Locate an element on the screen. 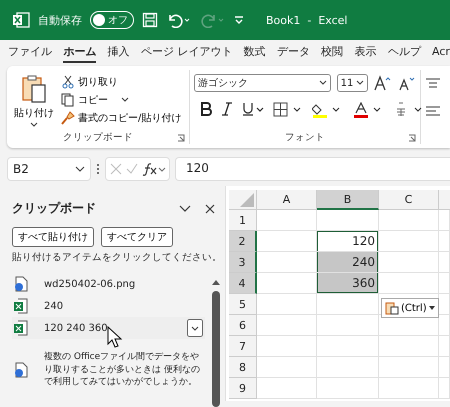  copy-button: コピー is located at coordinates (121, 100).